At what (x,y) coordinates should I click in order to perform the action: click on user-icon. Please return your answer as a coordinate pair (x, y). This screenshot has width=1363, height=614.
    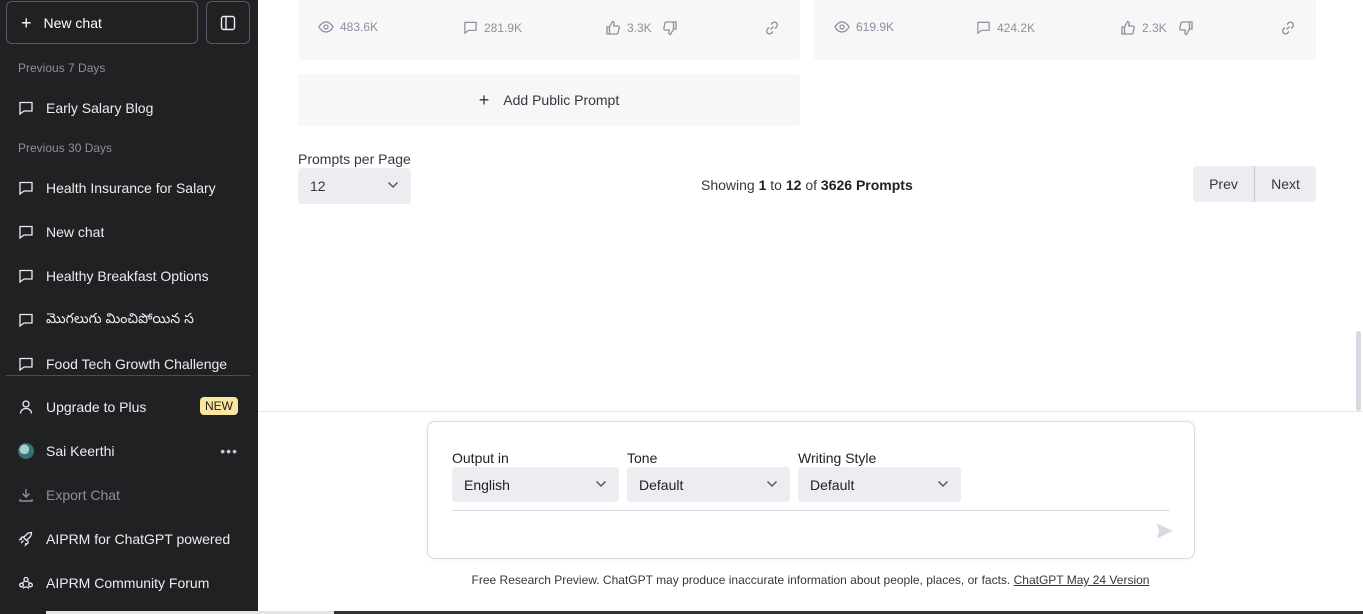
    Looking at the image, I should click on (26, 407).